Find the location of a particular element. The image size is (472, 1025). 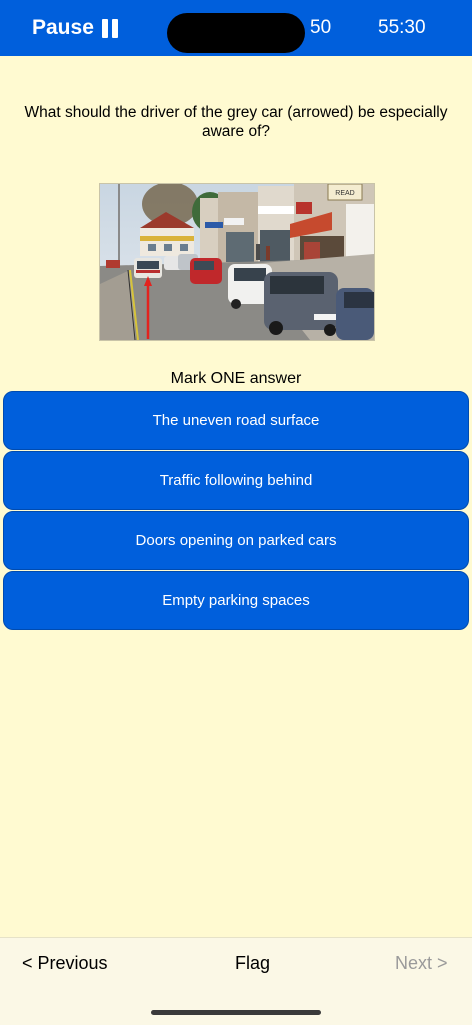

previous-button: < Previous is located at coordinates (65, 963).